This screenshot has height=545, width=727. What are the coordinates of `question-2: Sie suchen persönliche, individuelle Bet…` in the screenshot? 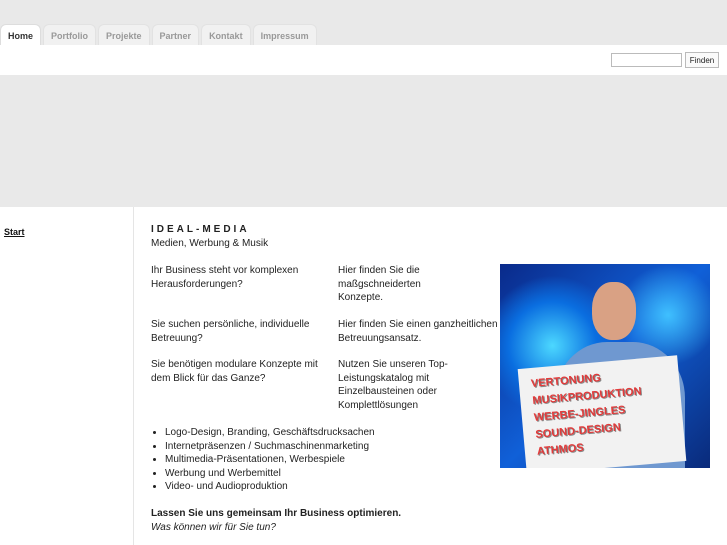 It's located at (230, 331).